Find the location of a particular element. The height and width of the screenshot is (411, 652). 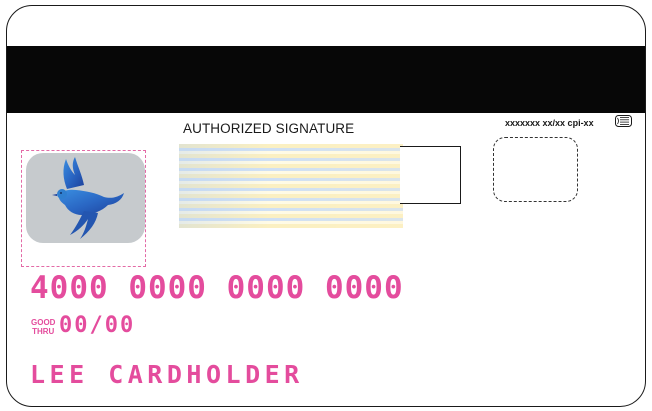

hologram is located at coordinates (85, 198).